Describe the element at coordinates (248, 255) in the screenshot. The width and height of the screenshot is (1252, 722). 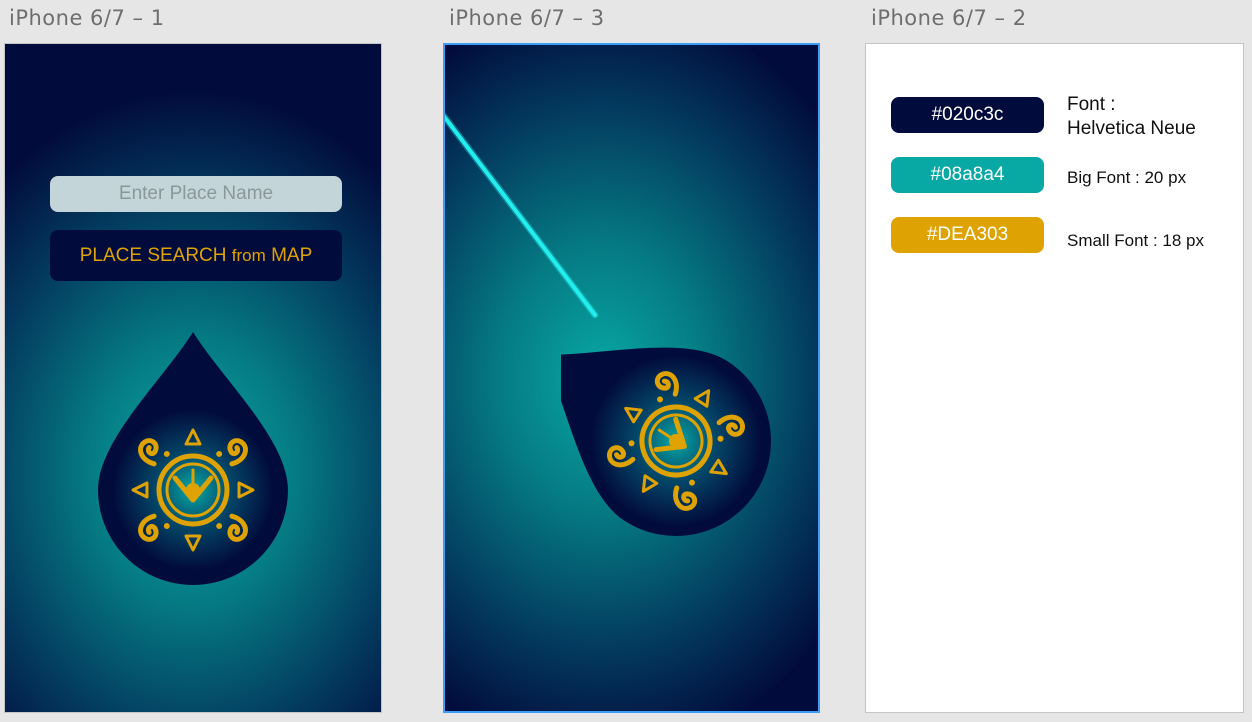
I see `search-button-label-middle: from` at that location.